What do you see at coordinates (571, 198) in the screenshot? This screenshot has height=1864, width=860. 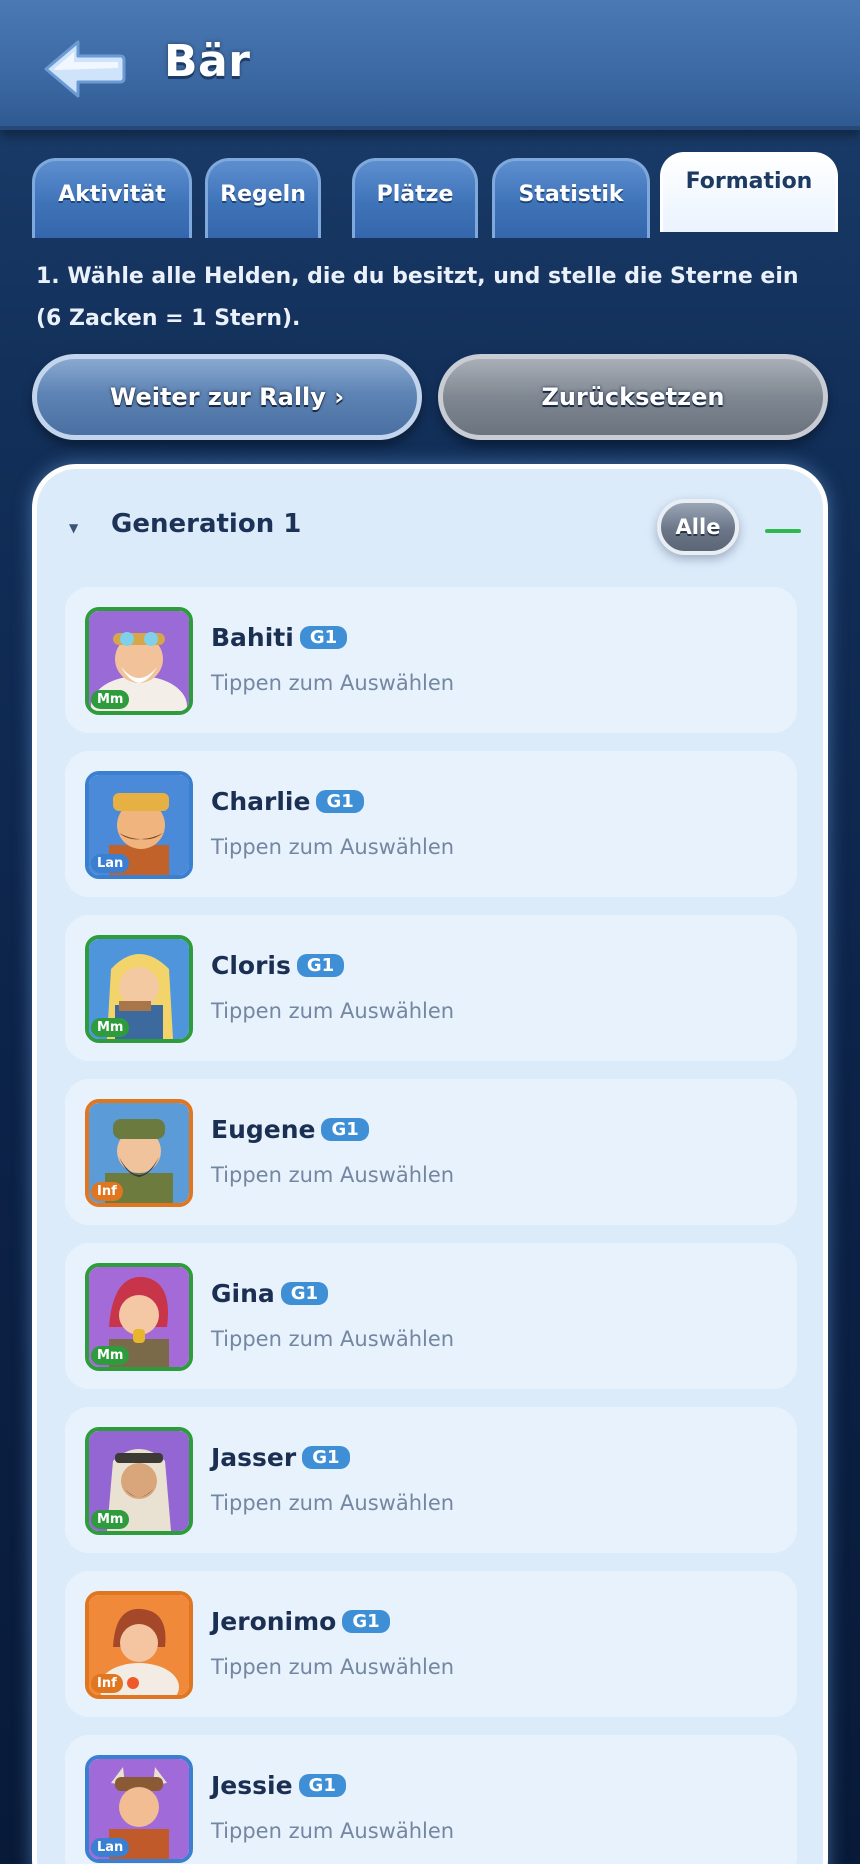 I see `tab-statistik: Statistik` at bounding box center [571, 198].